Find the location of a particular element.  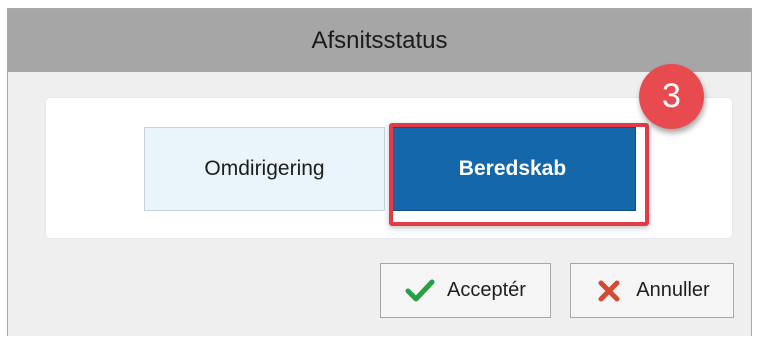

cancel-button: Annuller is located at coordinates (652, 290).